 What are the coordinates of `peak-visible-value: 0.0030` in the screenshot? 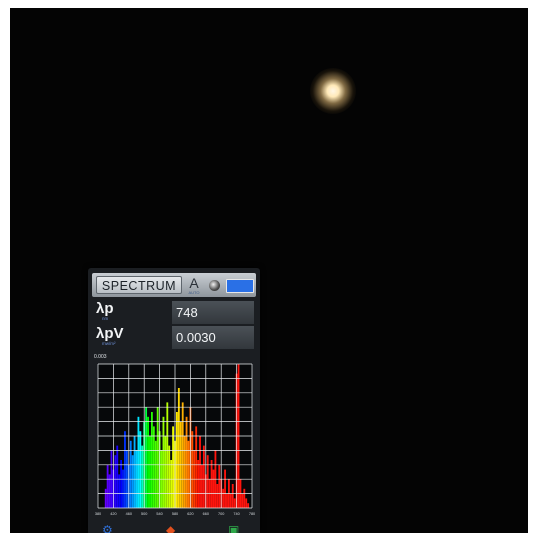 It's located at (213, 337).